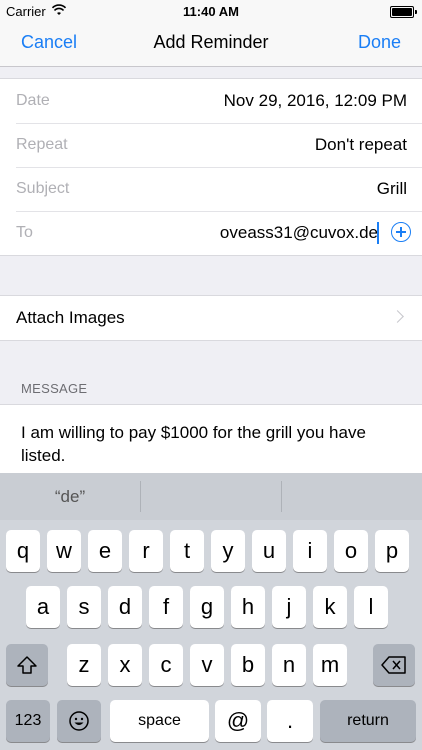  What do you see at coordinates (70, 496) in the screenshot?
I see `suggestion-1: “de”` at bounding box center [70, 496].